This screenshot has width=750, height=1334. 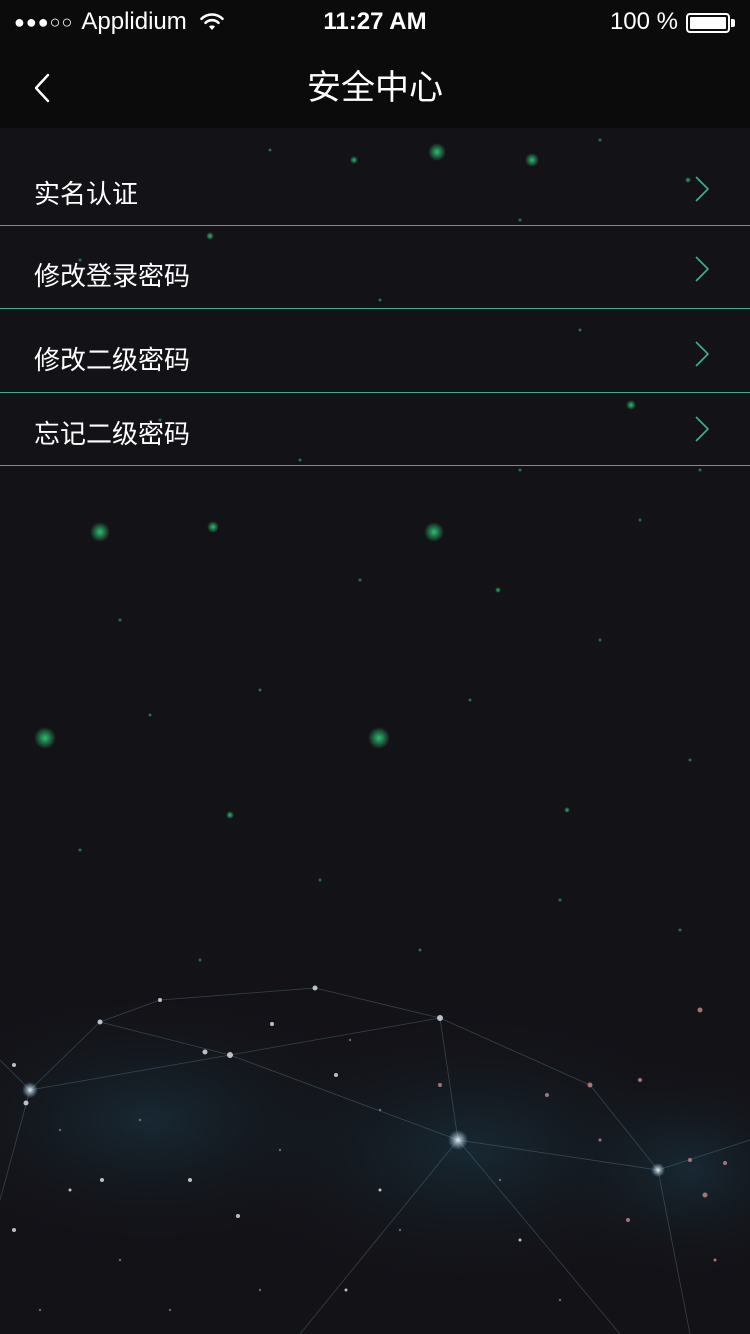 I want to click on menu-item-change-login-password: 修改登录密码, so click(x=375, y=267).